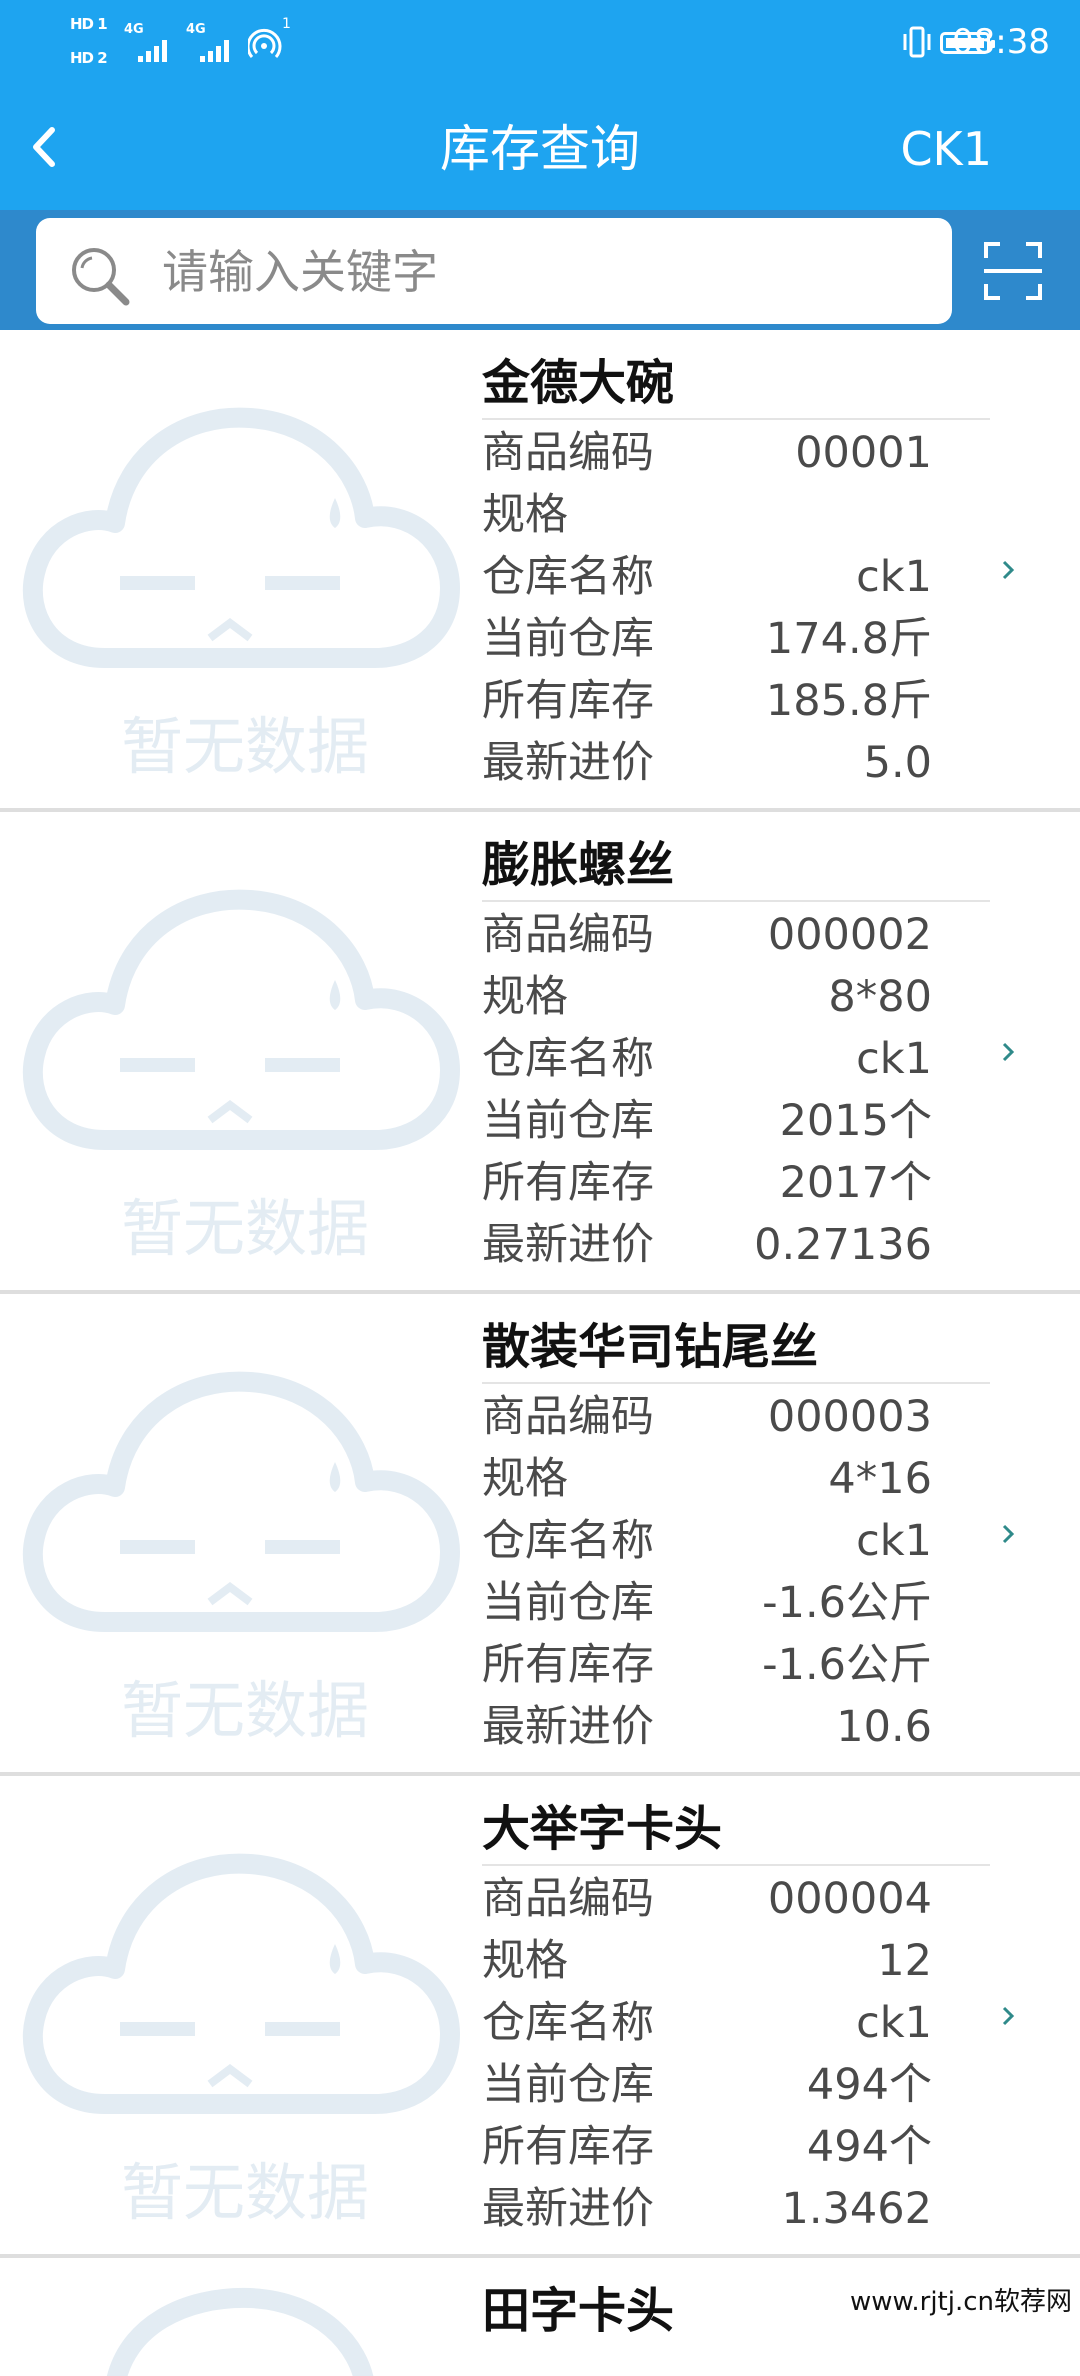  I want to click on field-spec: 规格 12, so click(707, 1961).